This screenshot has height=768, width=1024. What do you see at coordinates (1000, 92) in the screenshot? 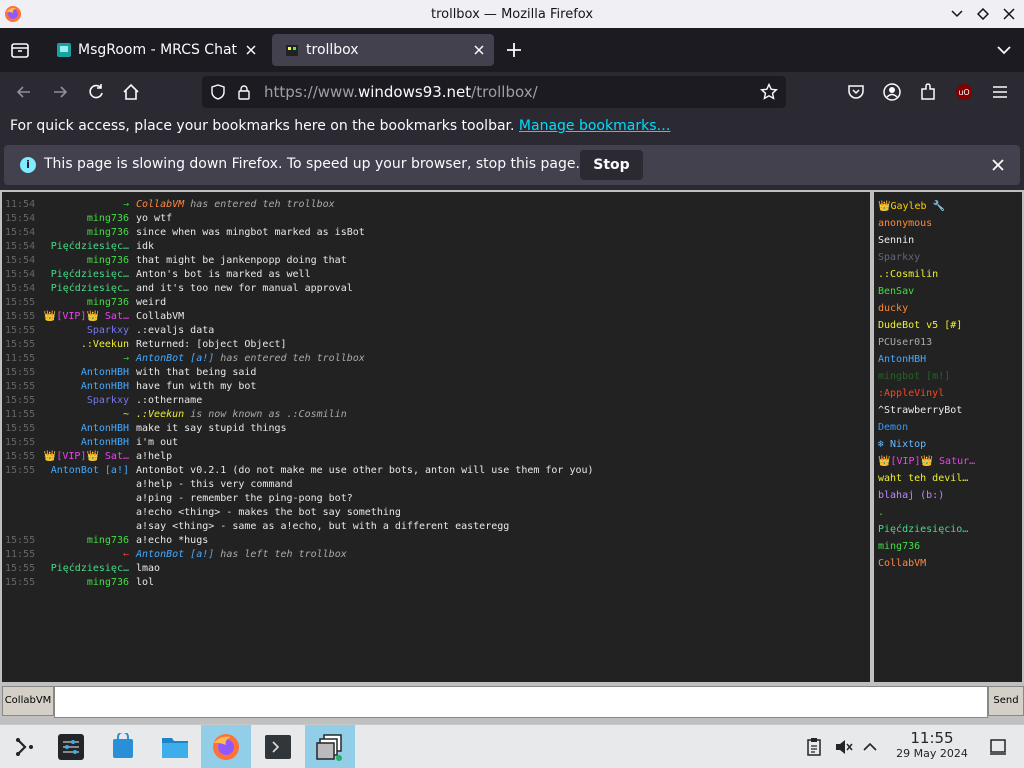
I see `menu-icon` at bounding box center [1000, 92].